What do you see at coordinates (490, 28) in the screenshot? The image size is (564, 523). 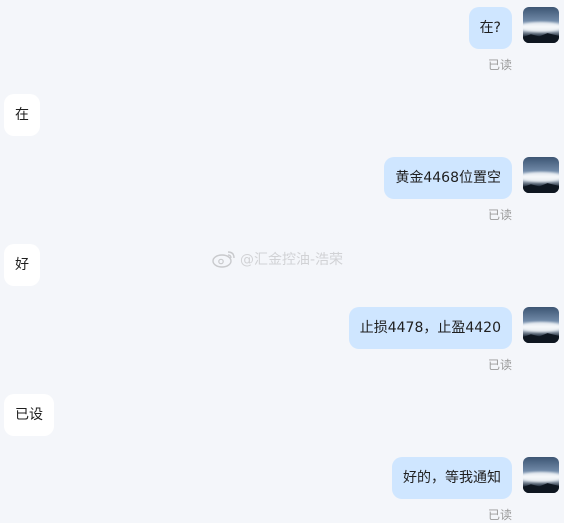 I see `message-bubble-me: 在?` at bounding box center [490, 28].